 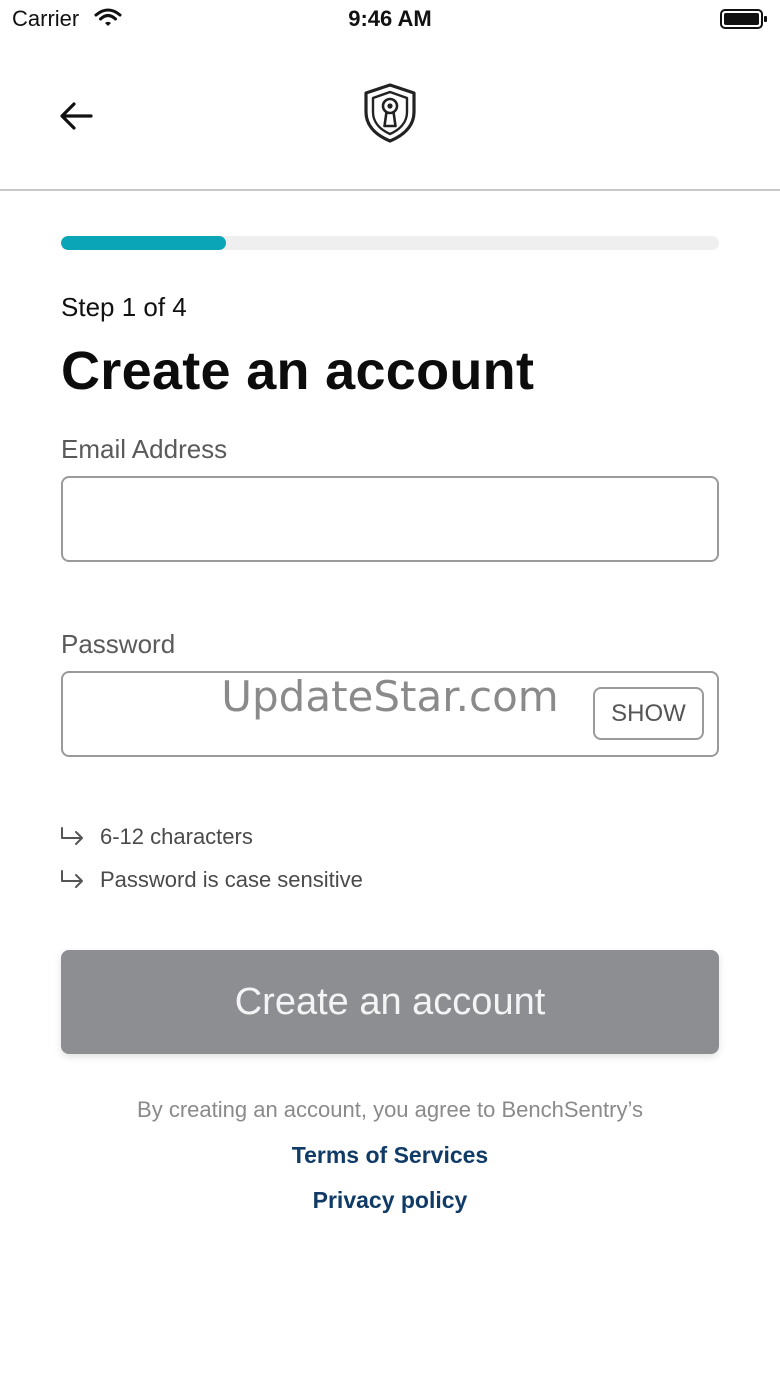 I want to click on clock: 9:46 AM, so click(x=390, y=18).